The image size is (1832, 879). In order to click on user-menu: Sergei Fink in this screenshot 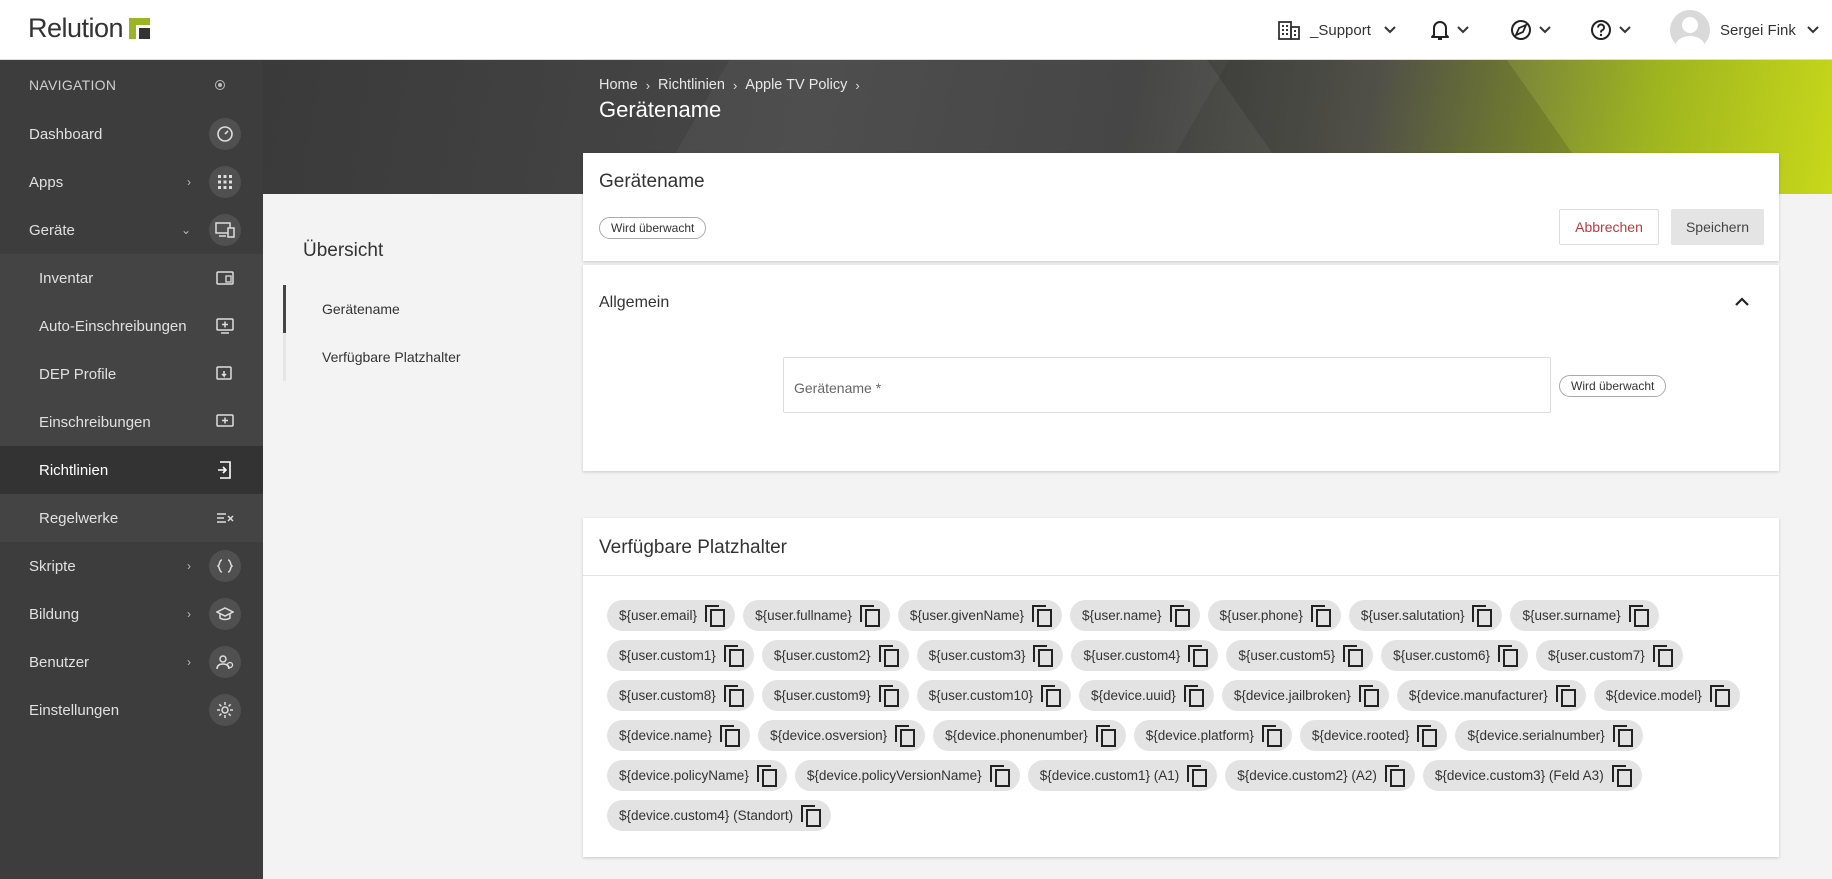, I will do `click(1745, 30)`.